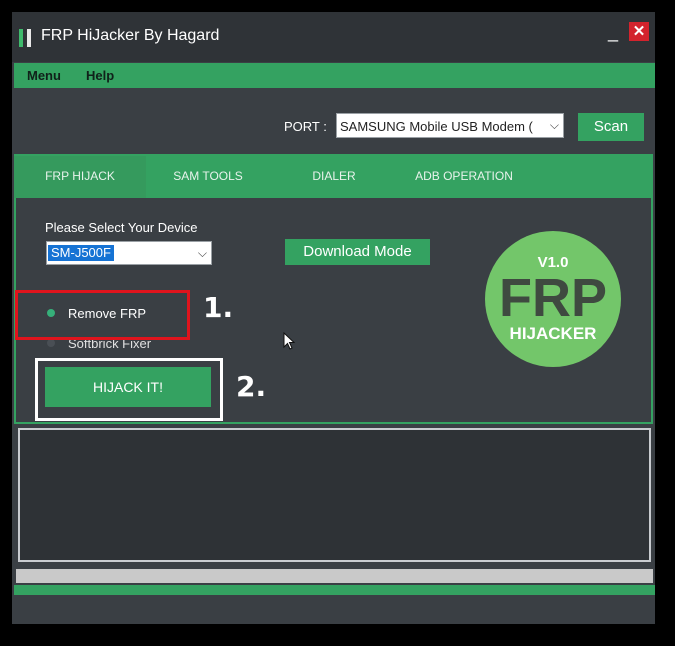  What do you see at coordinates (464, 177) in the screenshot?
I see `tab-adb-operation: ADB OPERATION` at bounding box center [464, 177].